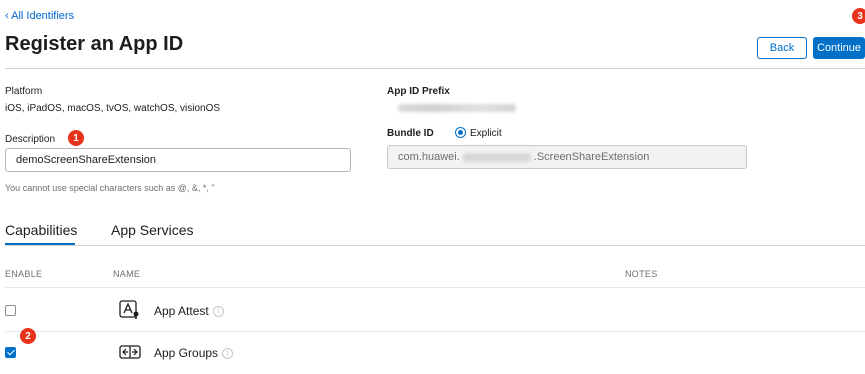 This screenshot has height=374, width=865. I want to click on app-attest-name: App Attest i, so click(189, 311).